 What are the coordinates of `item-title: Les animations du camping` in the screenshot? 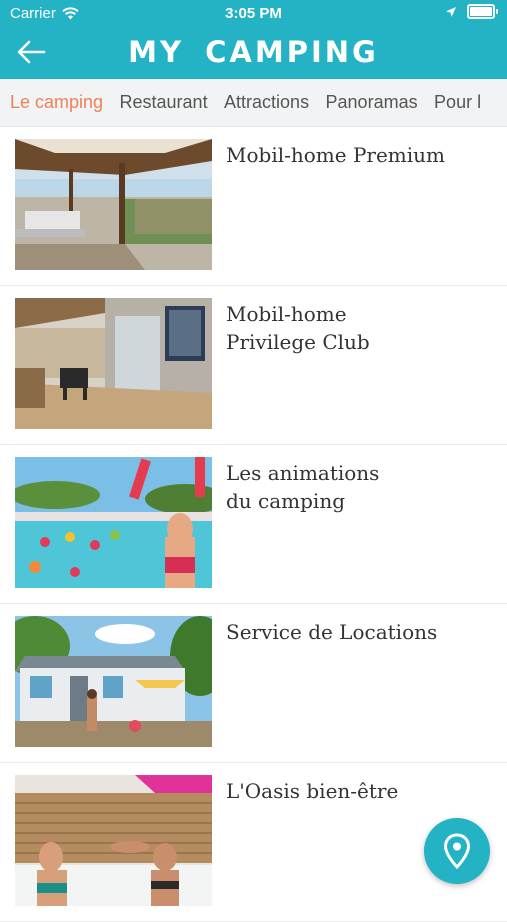 It's located at (303, 487).